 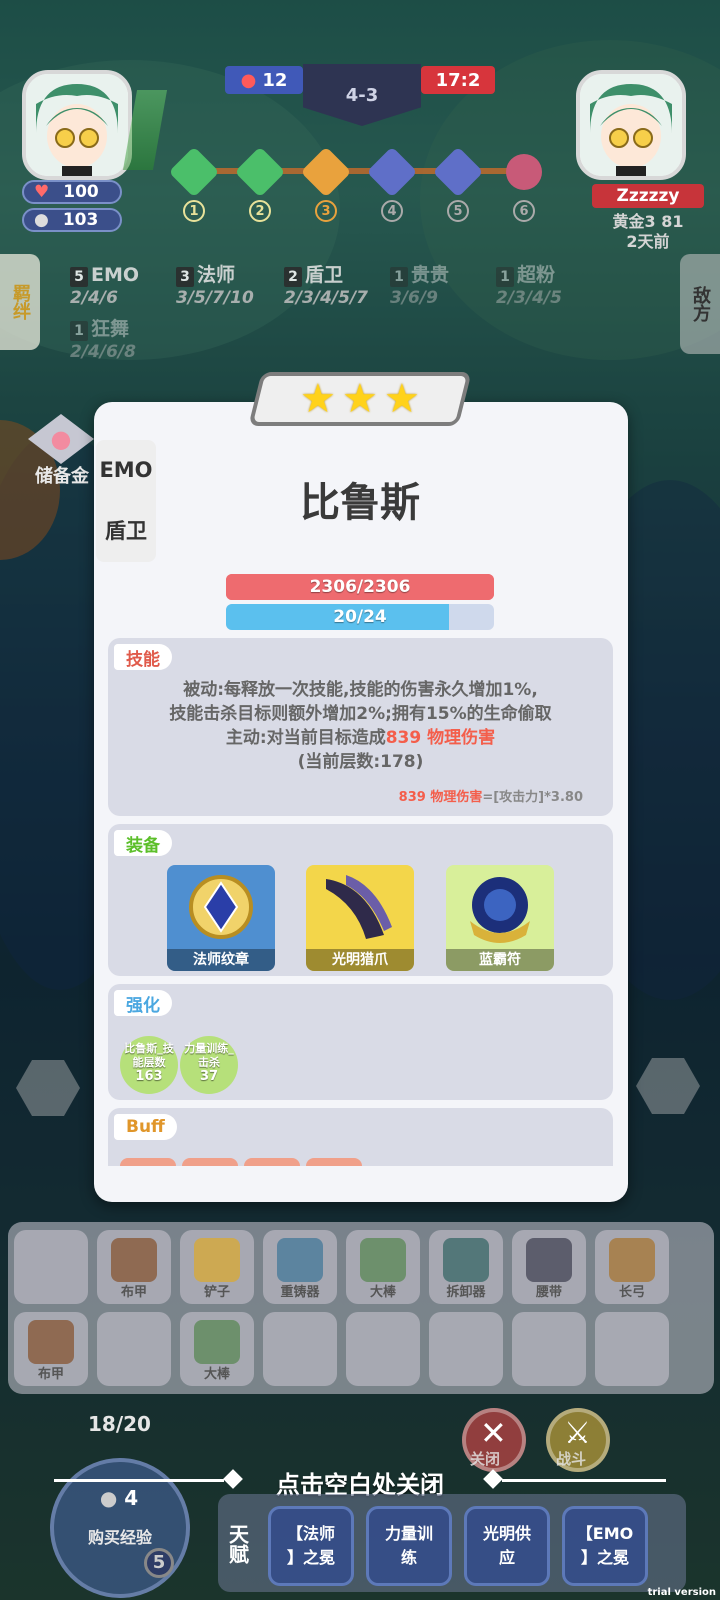 I want to click on trait-emo: 5 EMO 2/4/6, so click(x=104, y=286).